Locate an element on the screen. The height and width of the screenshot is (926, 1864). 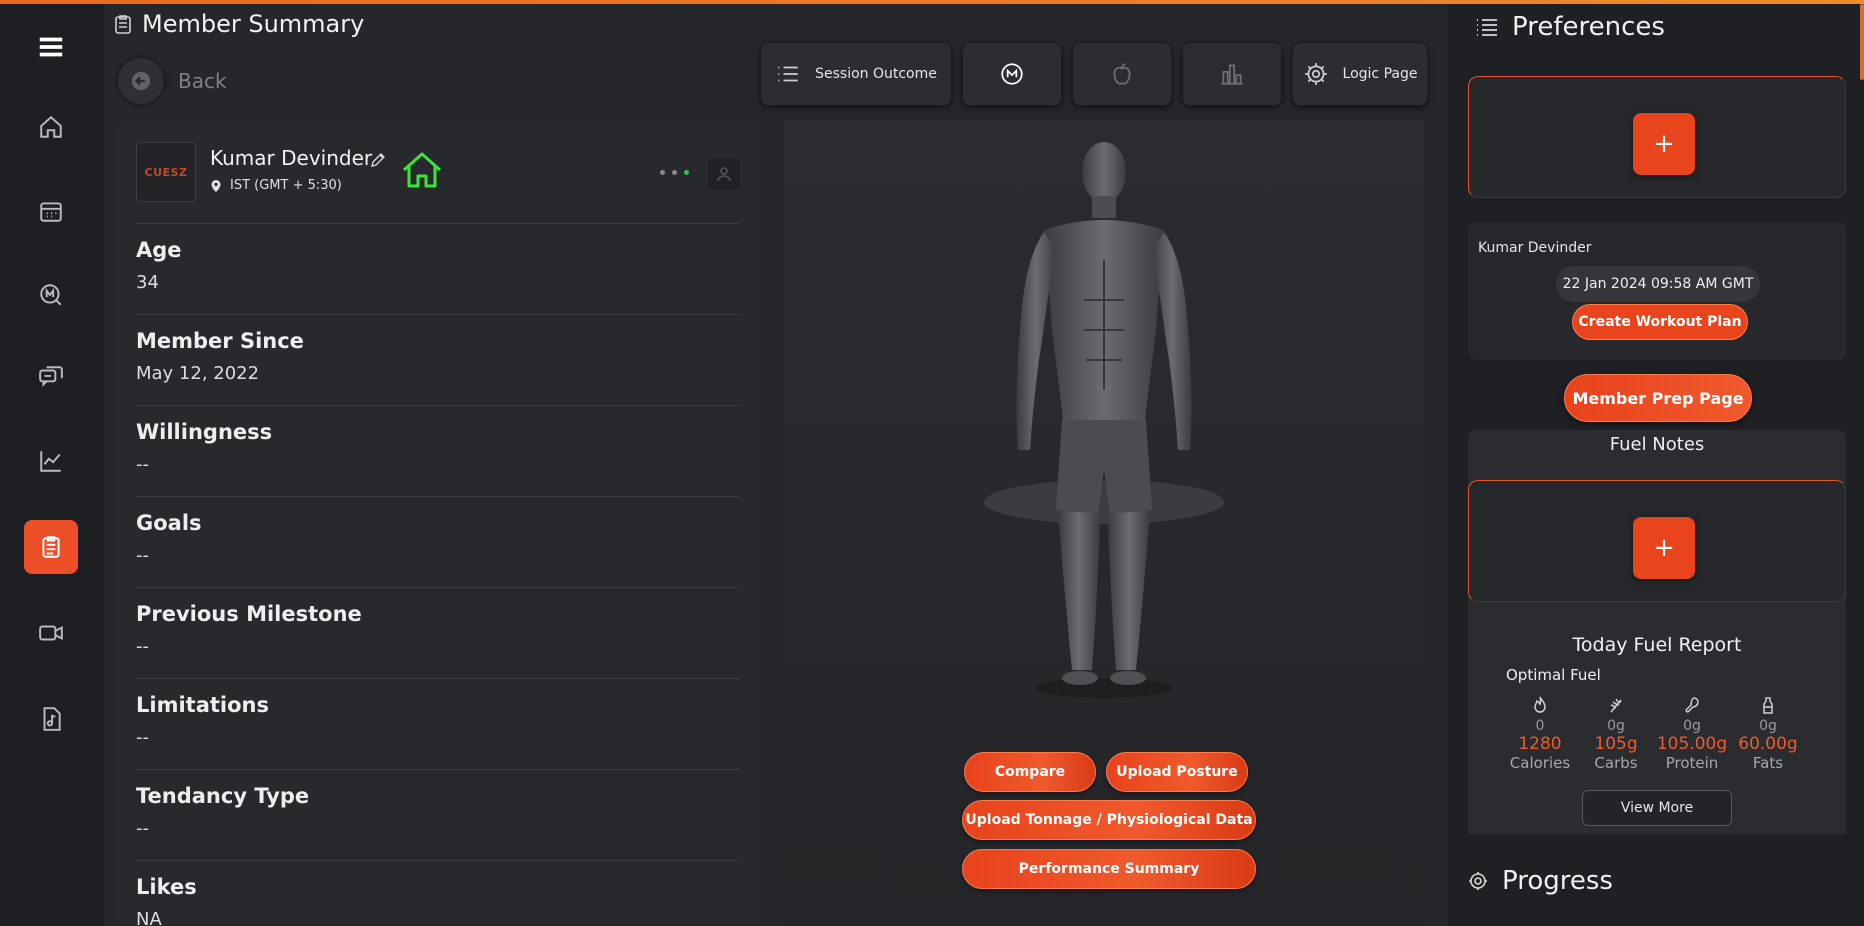
oil-bottle-icon is located at coordinates (1768, 705).